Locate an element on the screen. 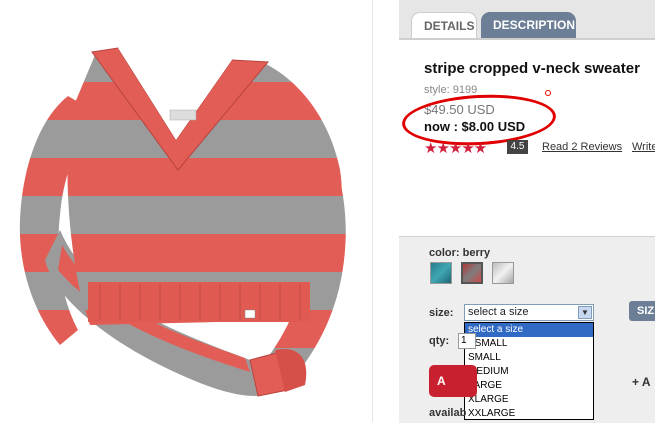 This screenshot has height=427, width=655. read-reviews-link: Read 2 Reviews is located at coordinates (582, 147).